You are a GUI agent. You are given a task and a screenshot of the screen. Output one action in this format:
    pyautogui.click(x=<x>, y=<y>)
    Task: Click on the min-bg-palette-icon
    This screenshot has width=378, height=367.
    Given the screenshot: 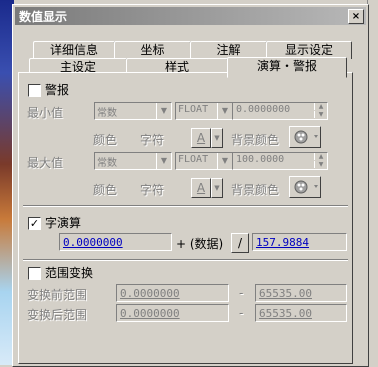 What is the action you would take?
    pyautogui.click(x=305, y=137)
    